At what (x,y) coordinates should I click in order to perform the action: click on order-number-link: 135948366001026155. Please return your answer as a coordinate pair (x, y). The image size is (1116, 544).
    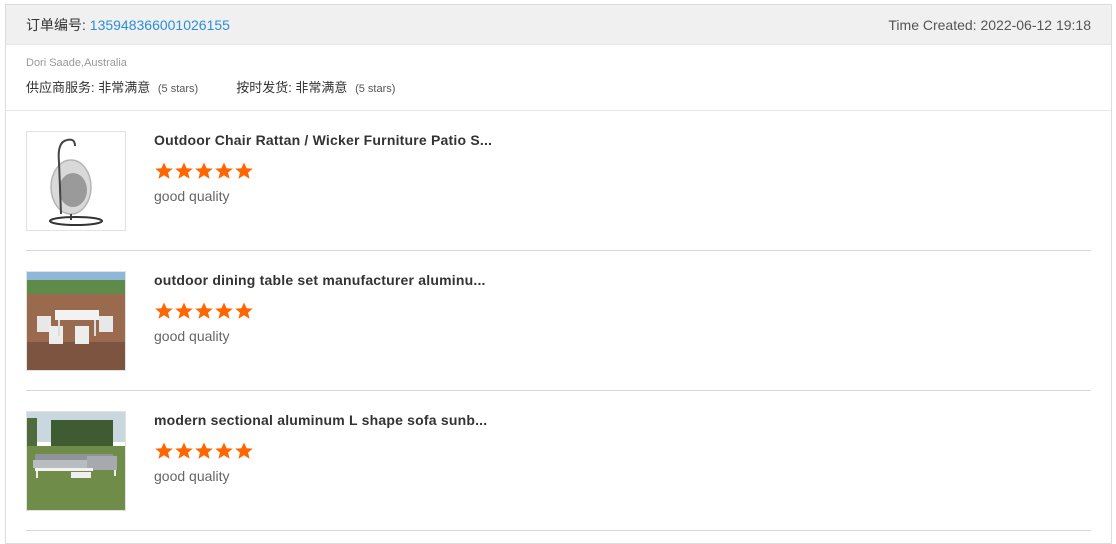
    Looking at the image, I should click on (160, 25).